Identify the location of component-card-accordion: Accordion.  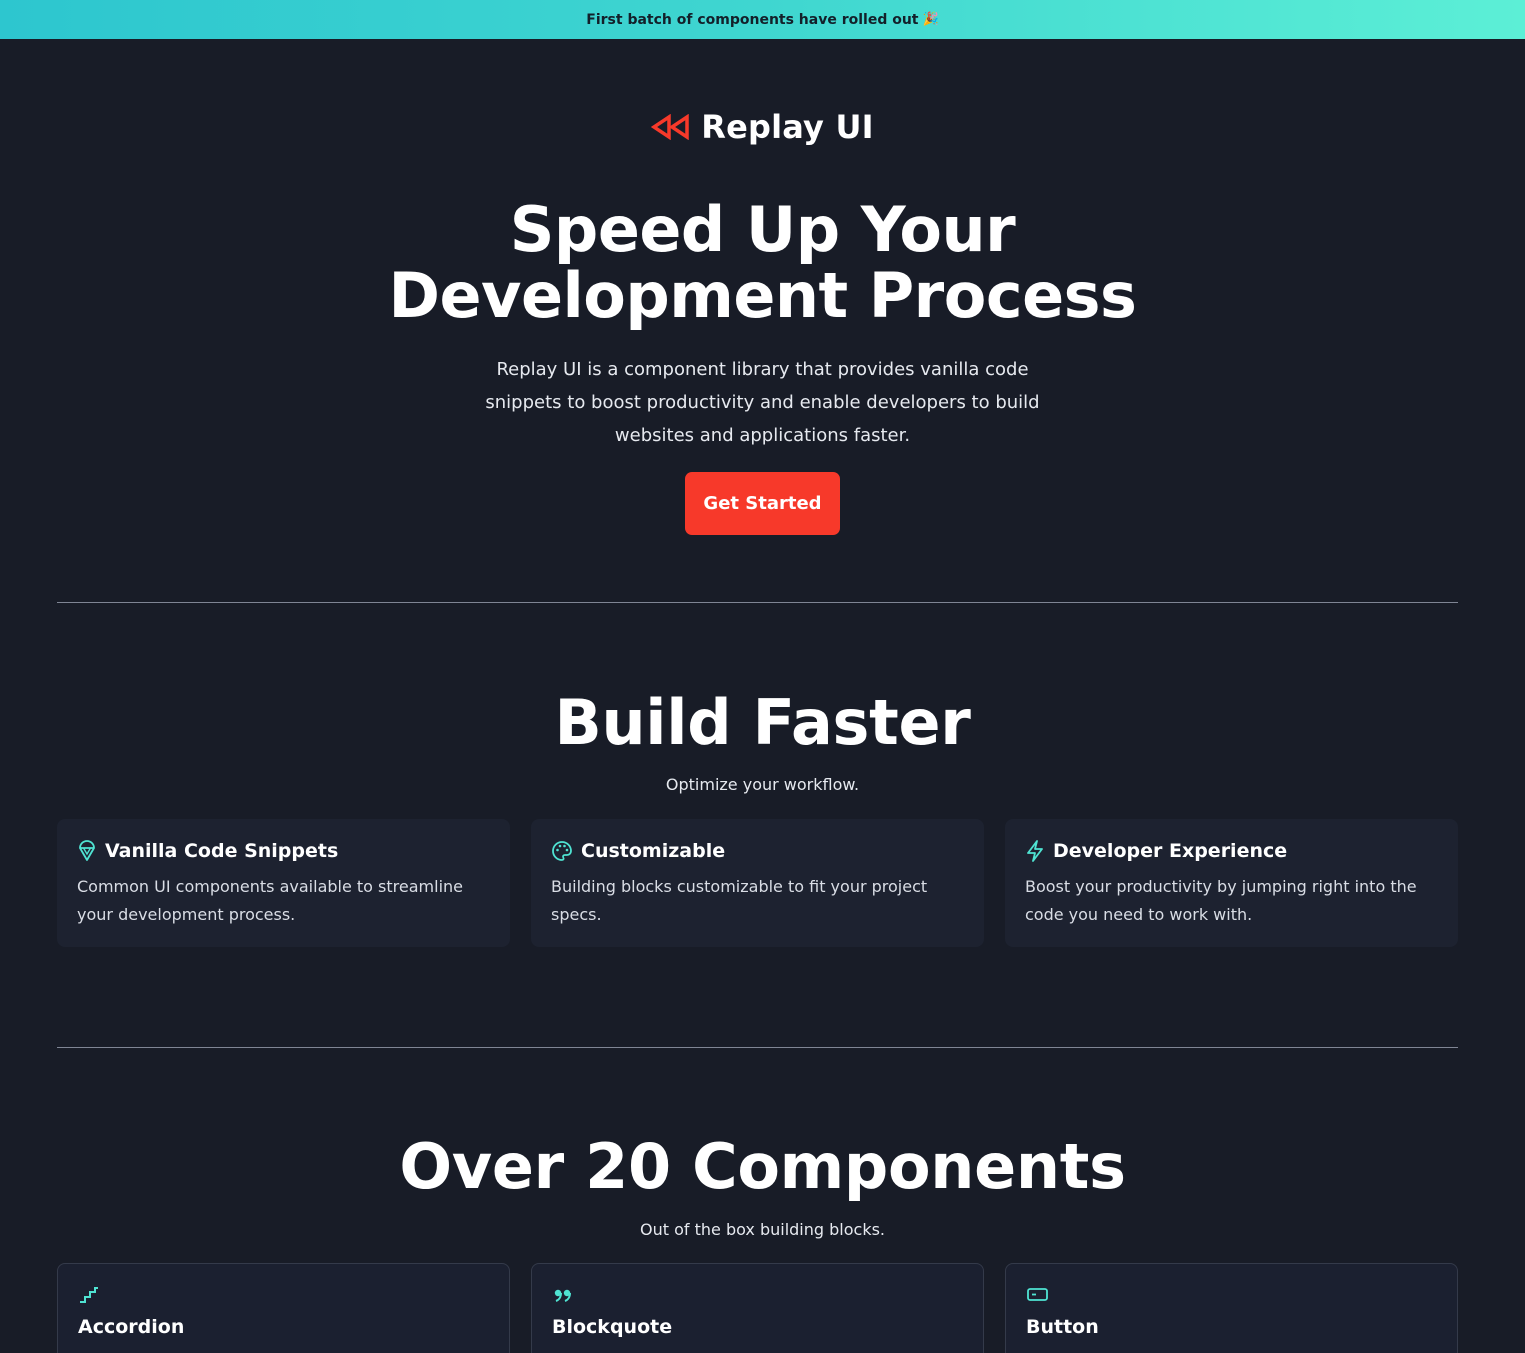
(283, 1308).